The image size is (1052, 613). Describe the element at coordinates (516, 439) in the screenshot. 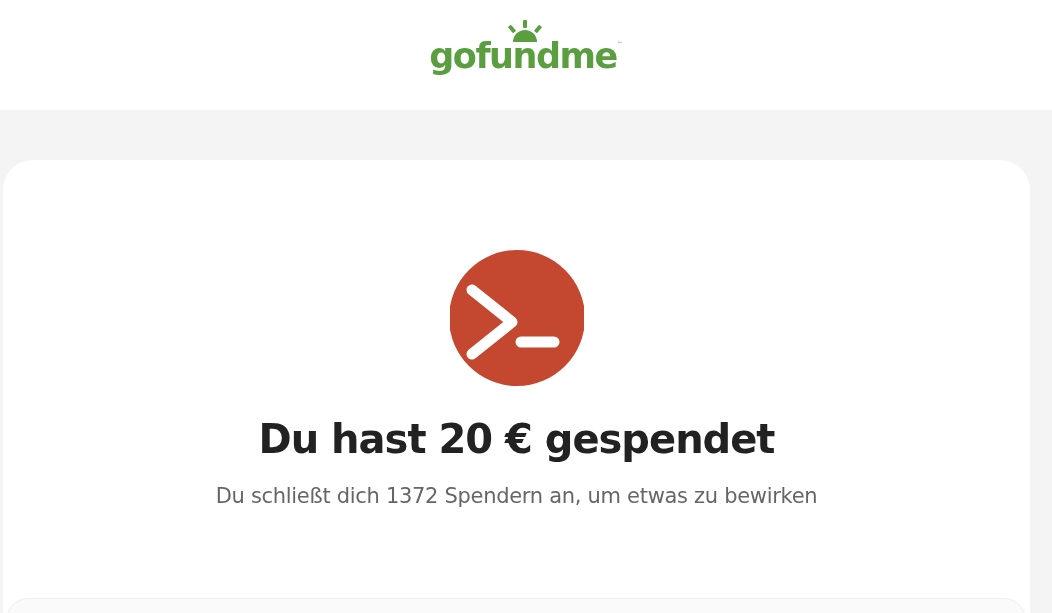

I see `donation-title: Du hast 20 € gespendet` at that location.